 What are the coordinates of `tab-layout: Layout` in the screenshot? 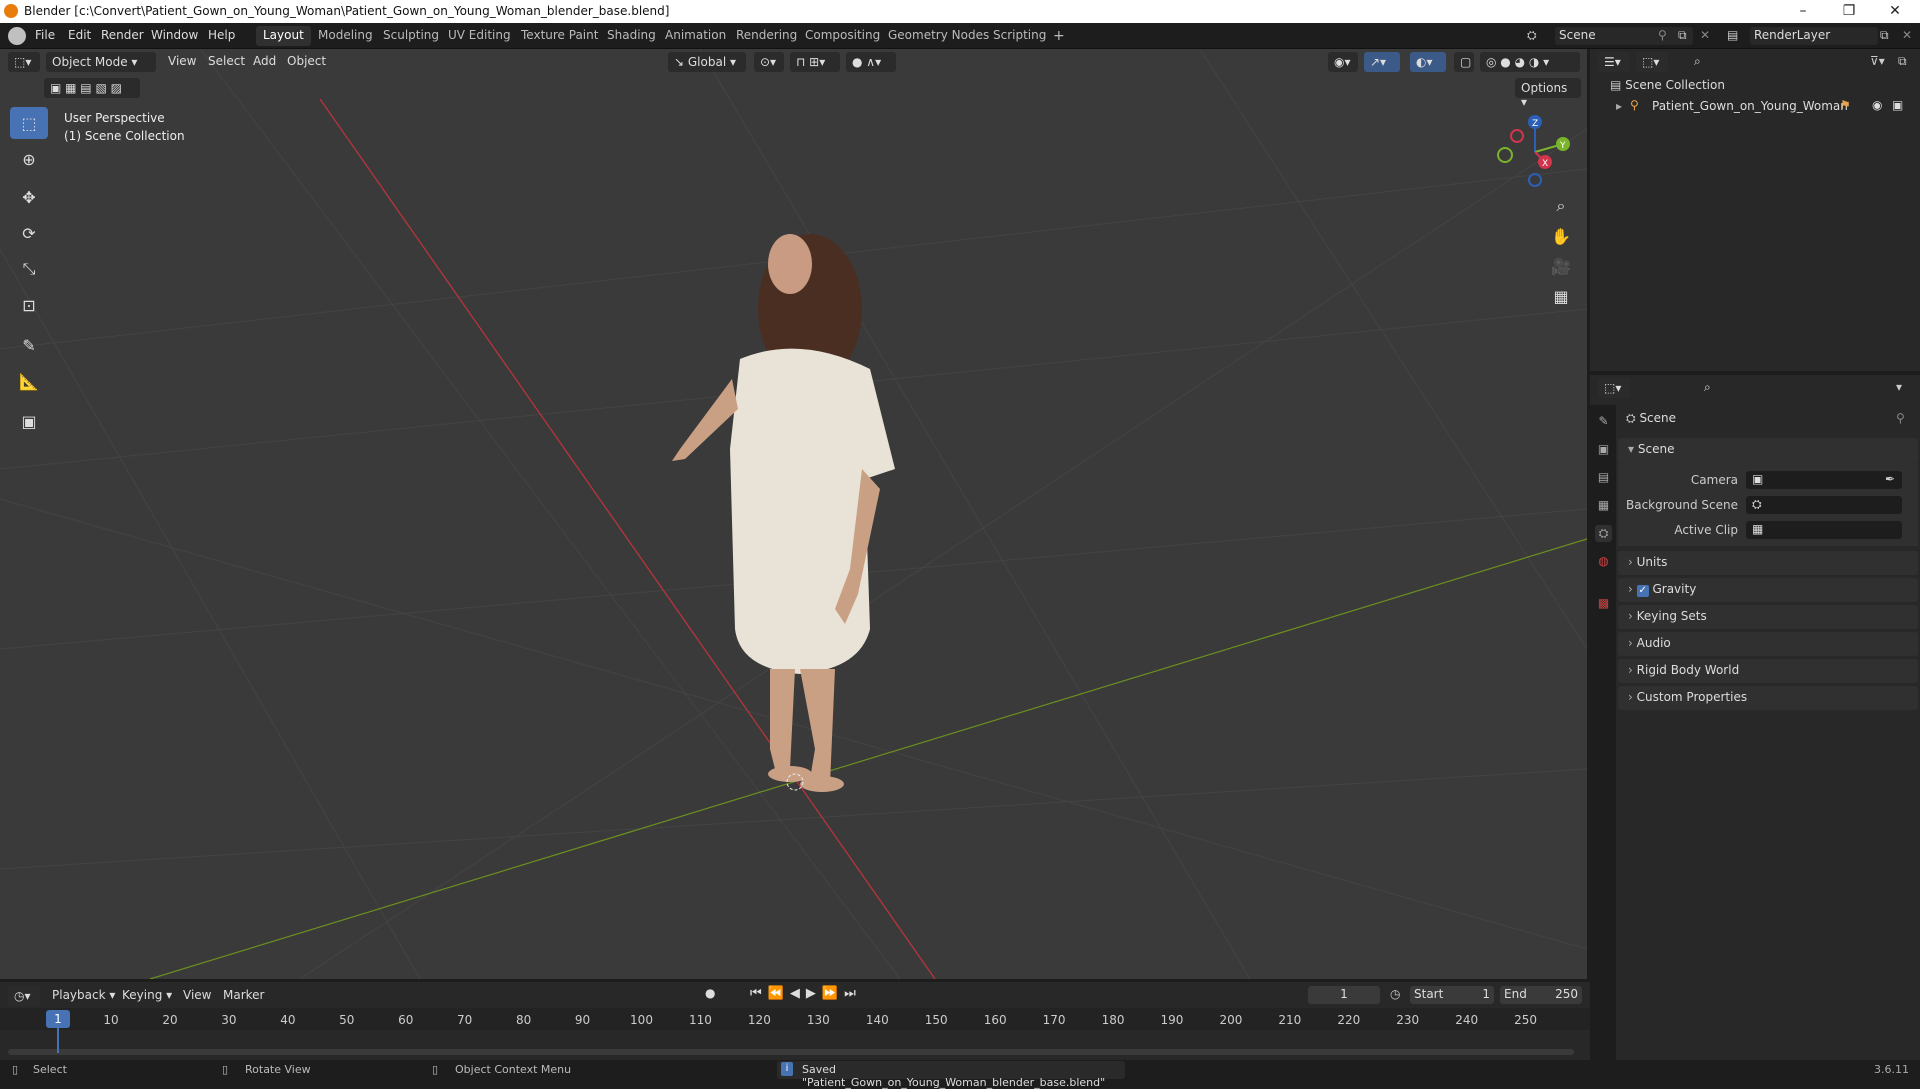 It's located at (283, 36).